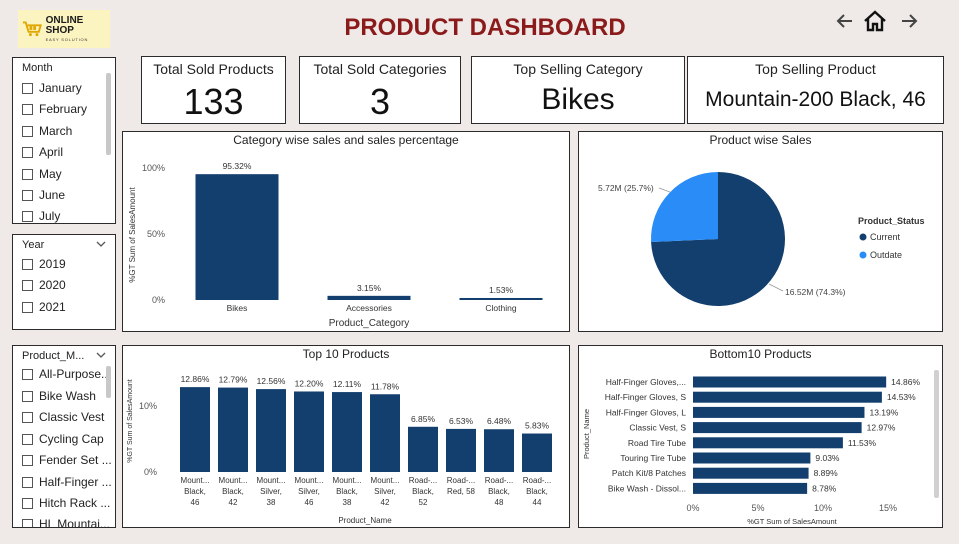 This screenshot has height=544, width=959. What do you see at coordinates (67, 396) in the screenshot?
I see `slicer-item-label: Bike Wash` at bounding box center [67, 396].